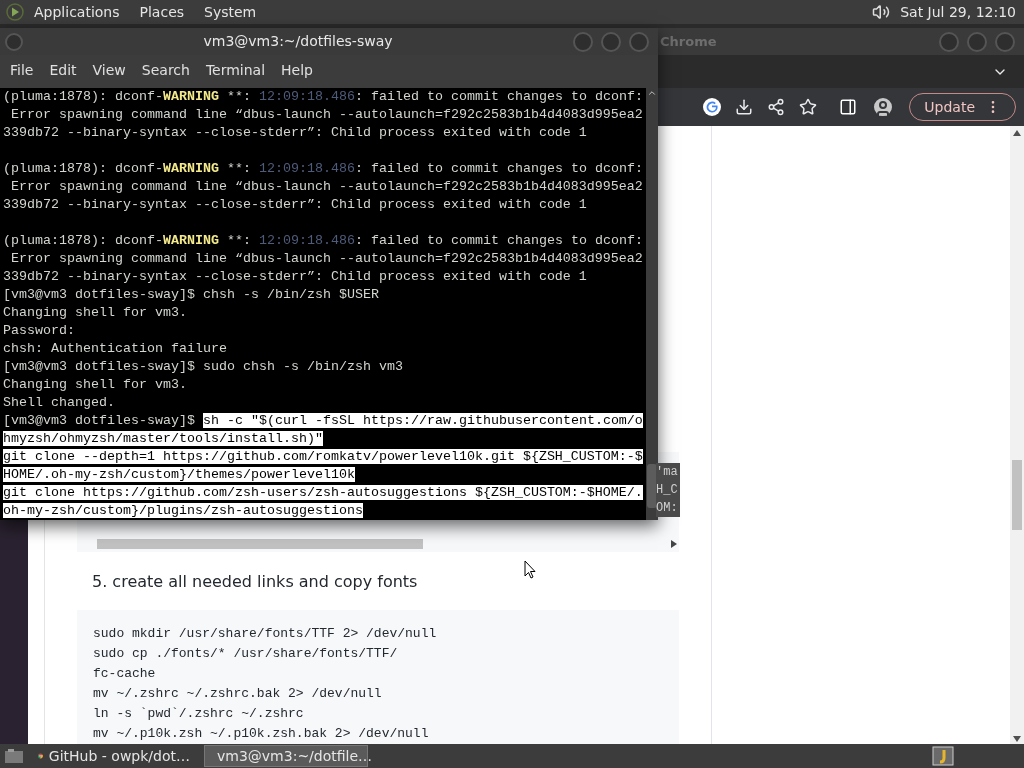  I want to click on code-line: sudo cp ./fonts/* /usr/share/fonts/TTF/, so click(246, 654).